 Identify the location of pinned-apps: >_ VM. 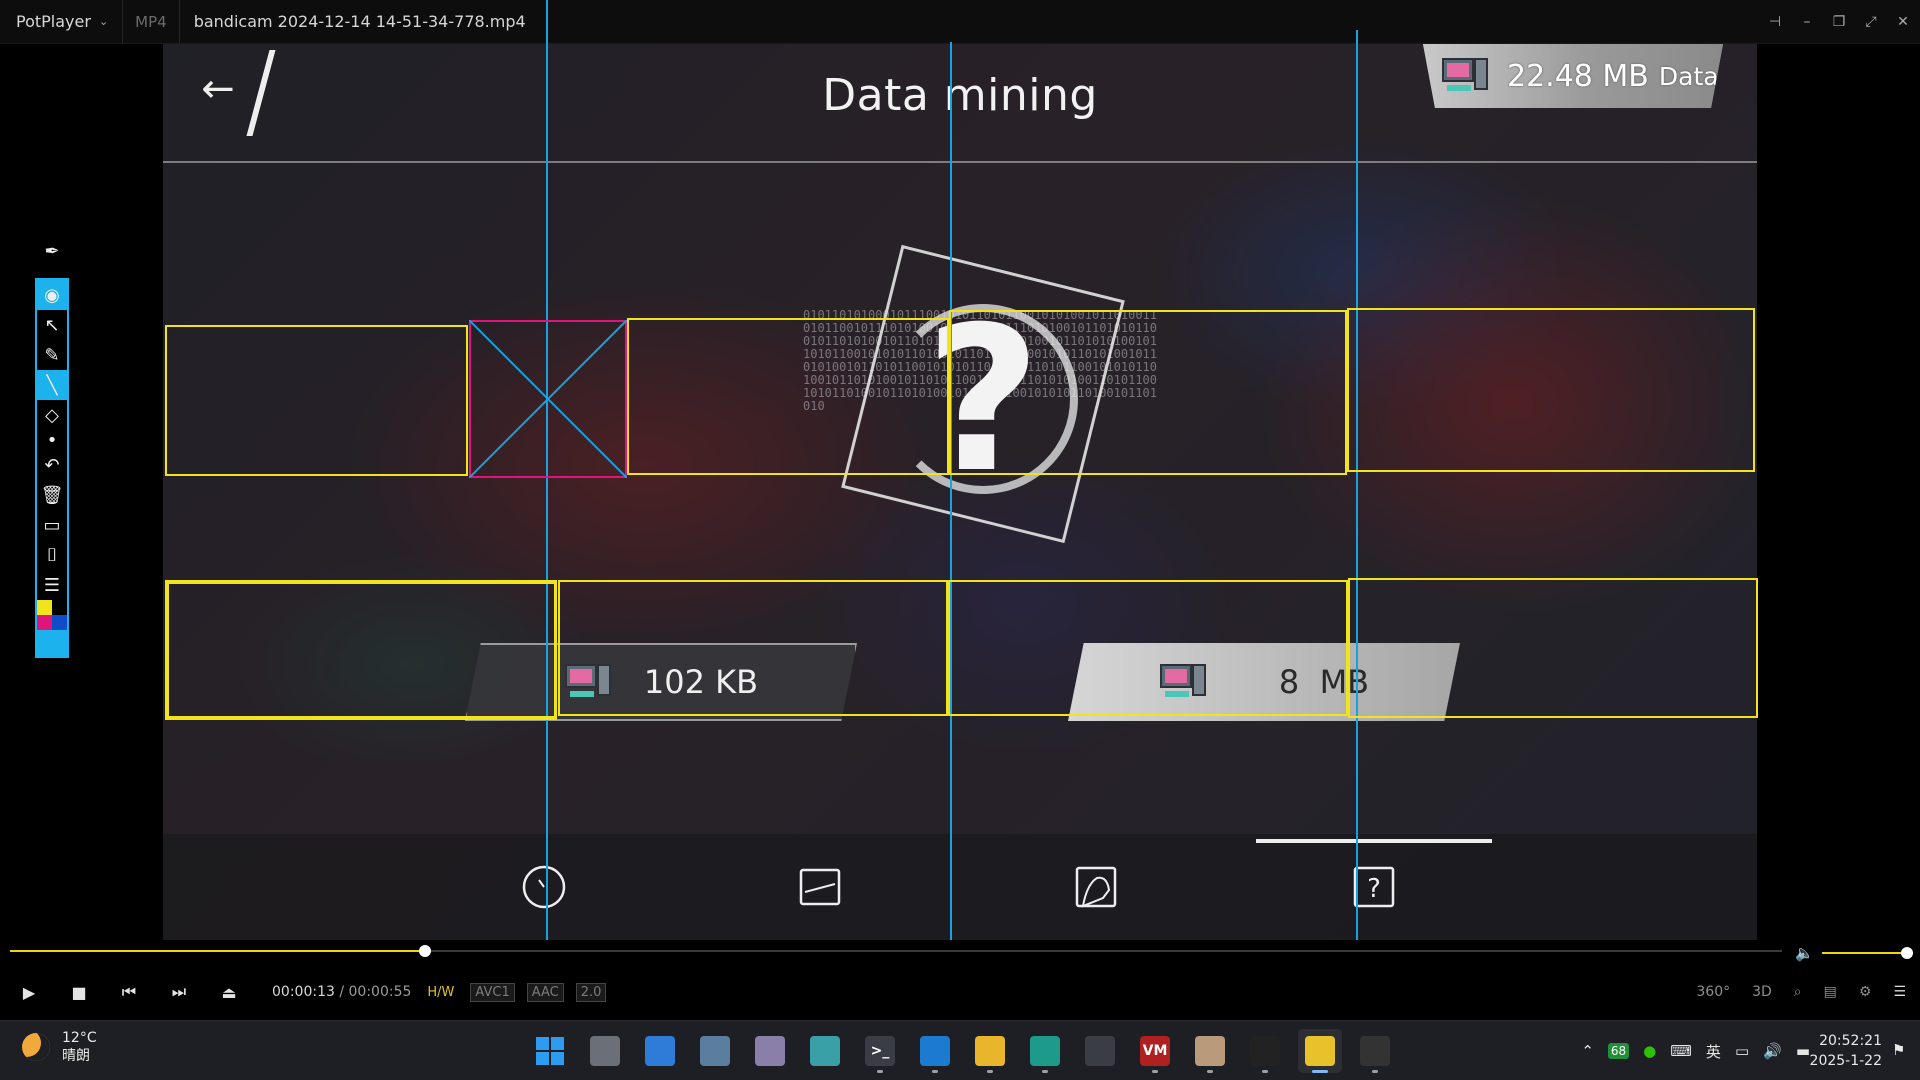
(962, 1051).